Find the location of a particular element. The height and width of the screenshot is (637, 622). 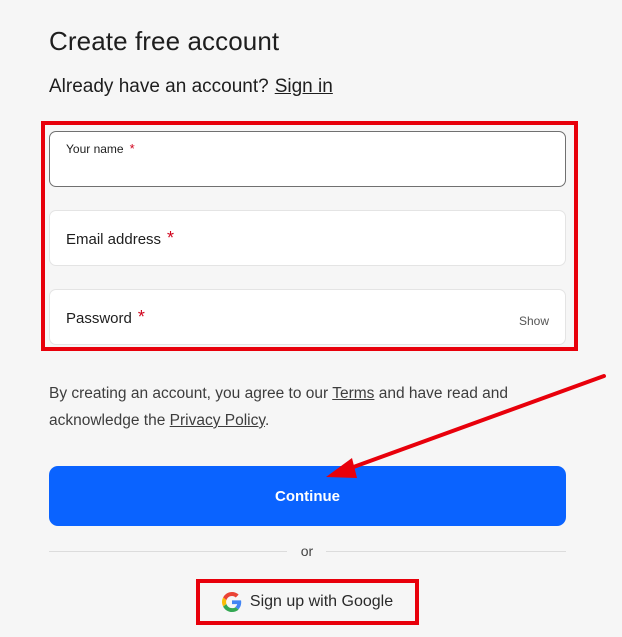

password-field-label: Password * is located at coordinates (105, 317).